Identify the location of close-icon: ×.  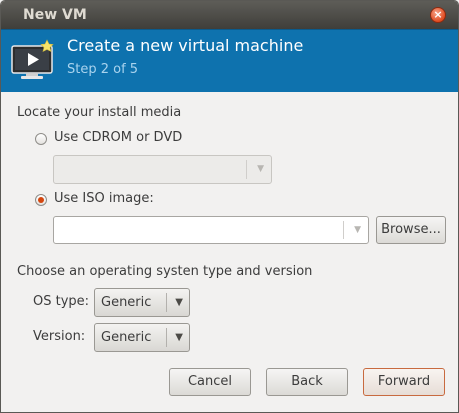
(438, 15).